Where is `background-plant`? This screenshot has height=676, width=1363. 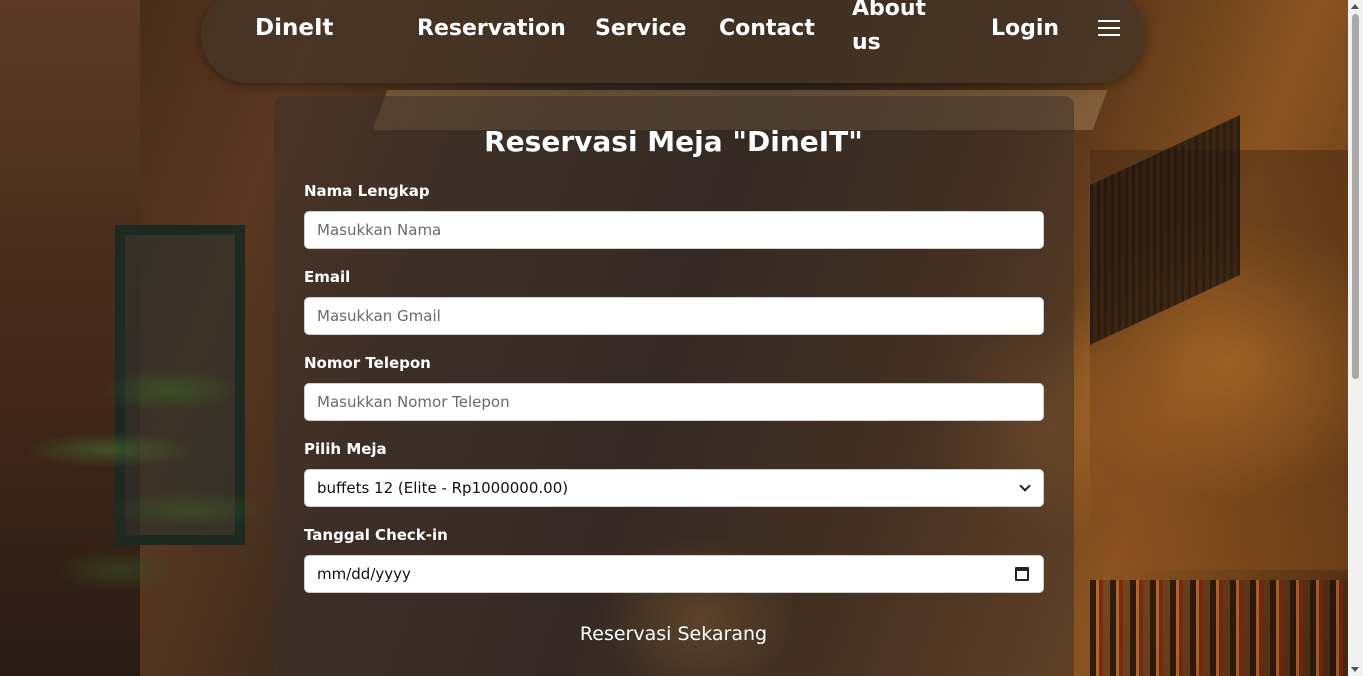 background-plant is located at coordinates (150, 503).